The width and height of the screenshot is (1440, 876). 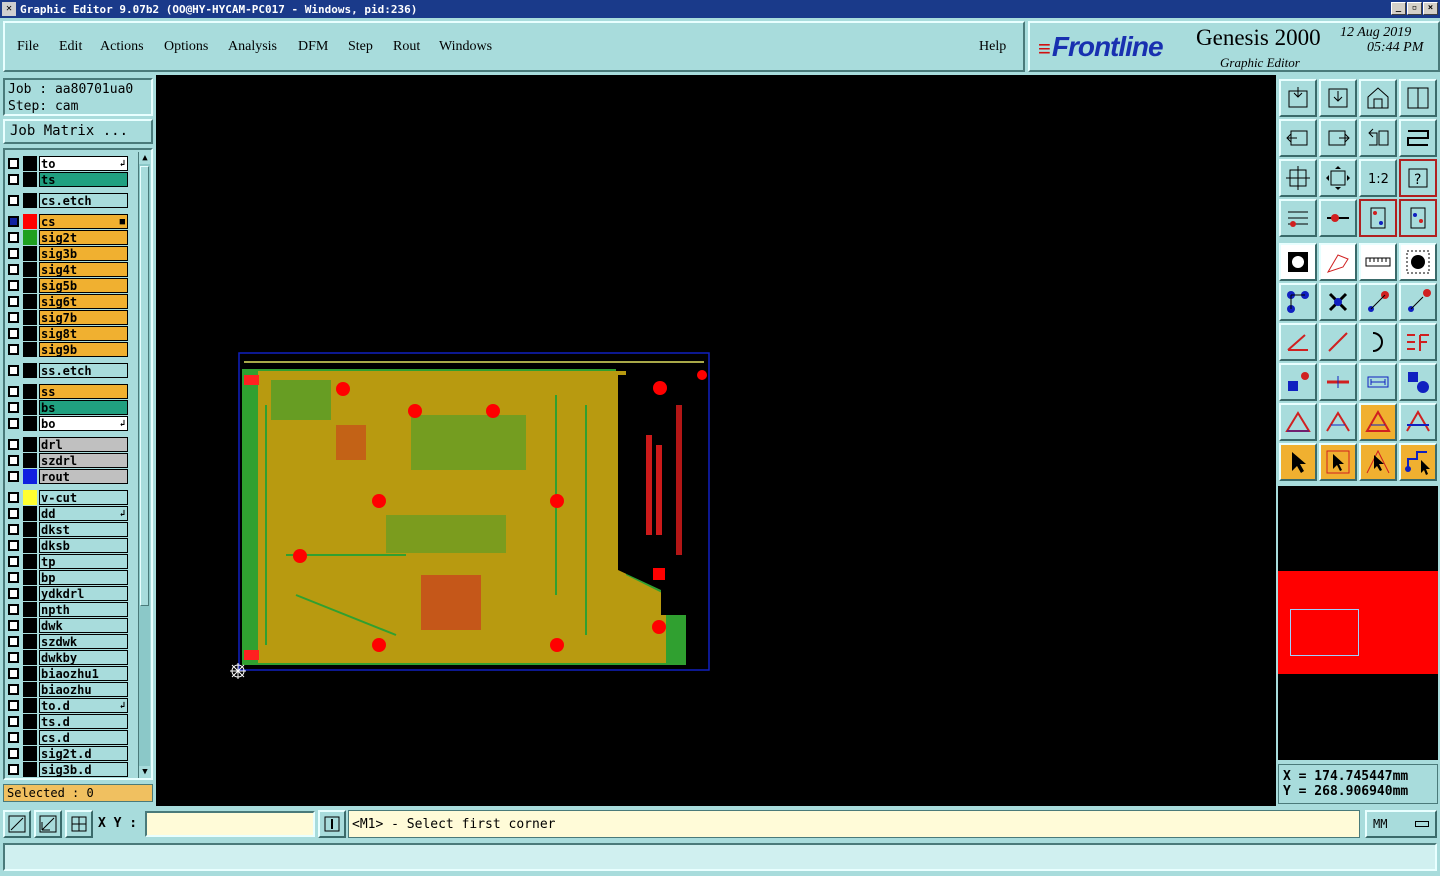 What do you see at coordinates (83, 497) in the screenshot?
I see `layer-name: v-cut` at bounding box center [83, 497].